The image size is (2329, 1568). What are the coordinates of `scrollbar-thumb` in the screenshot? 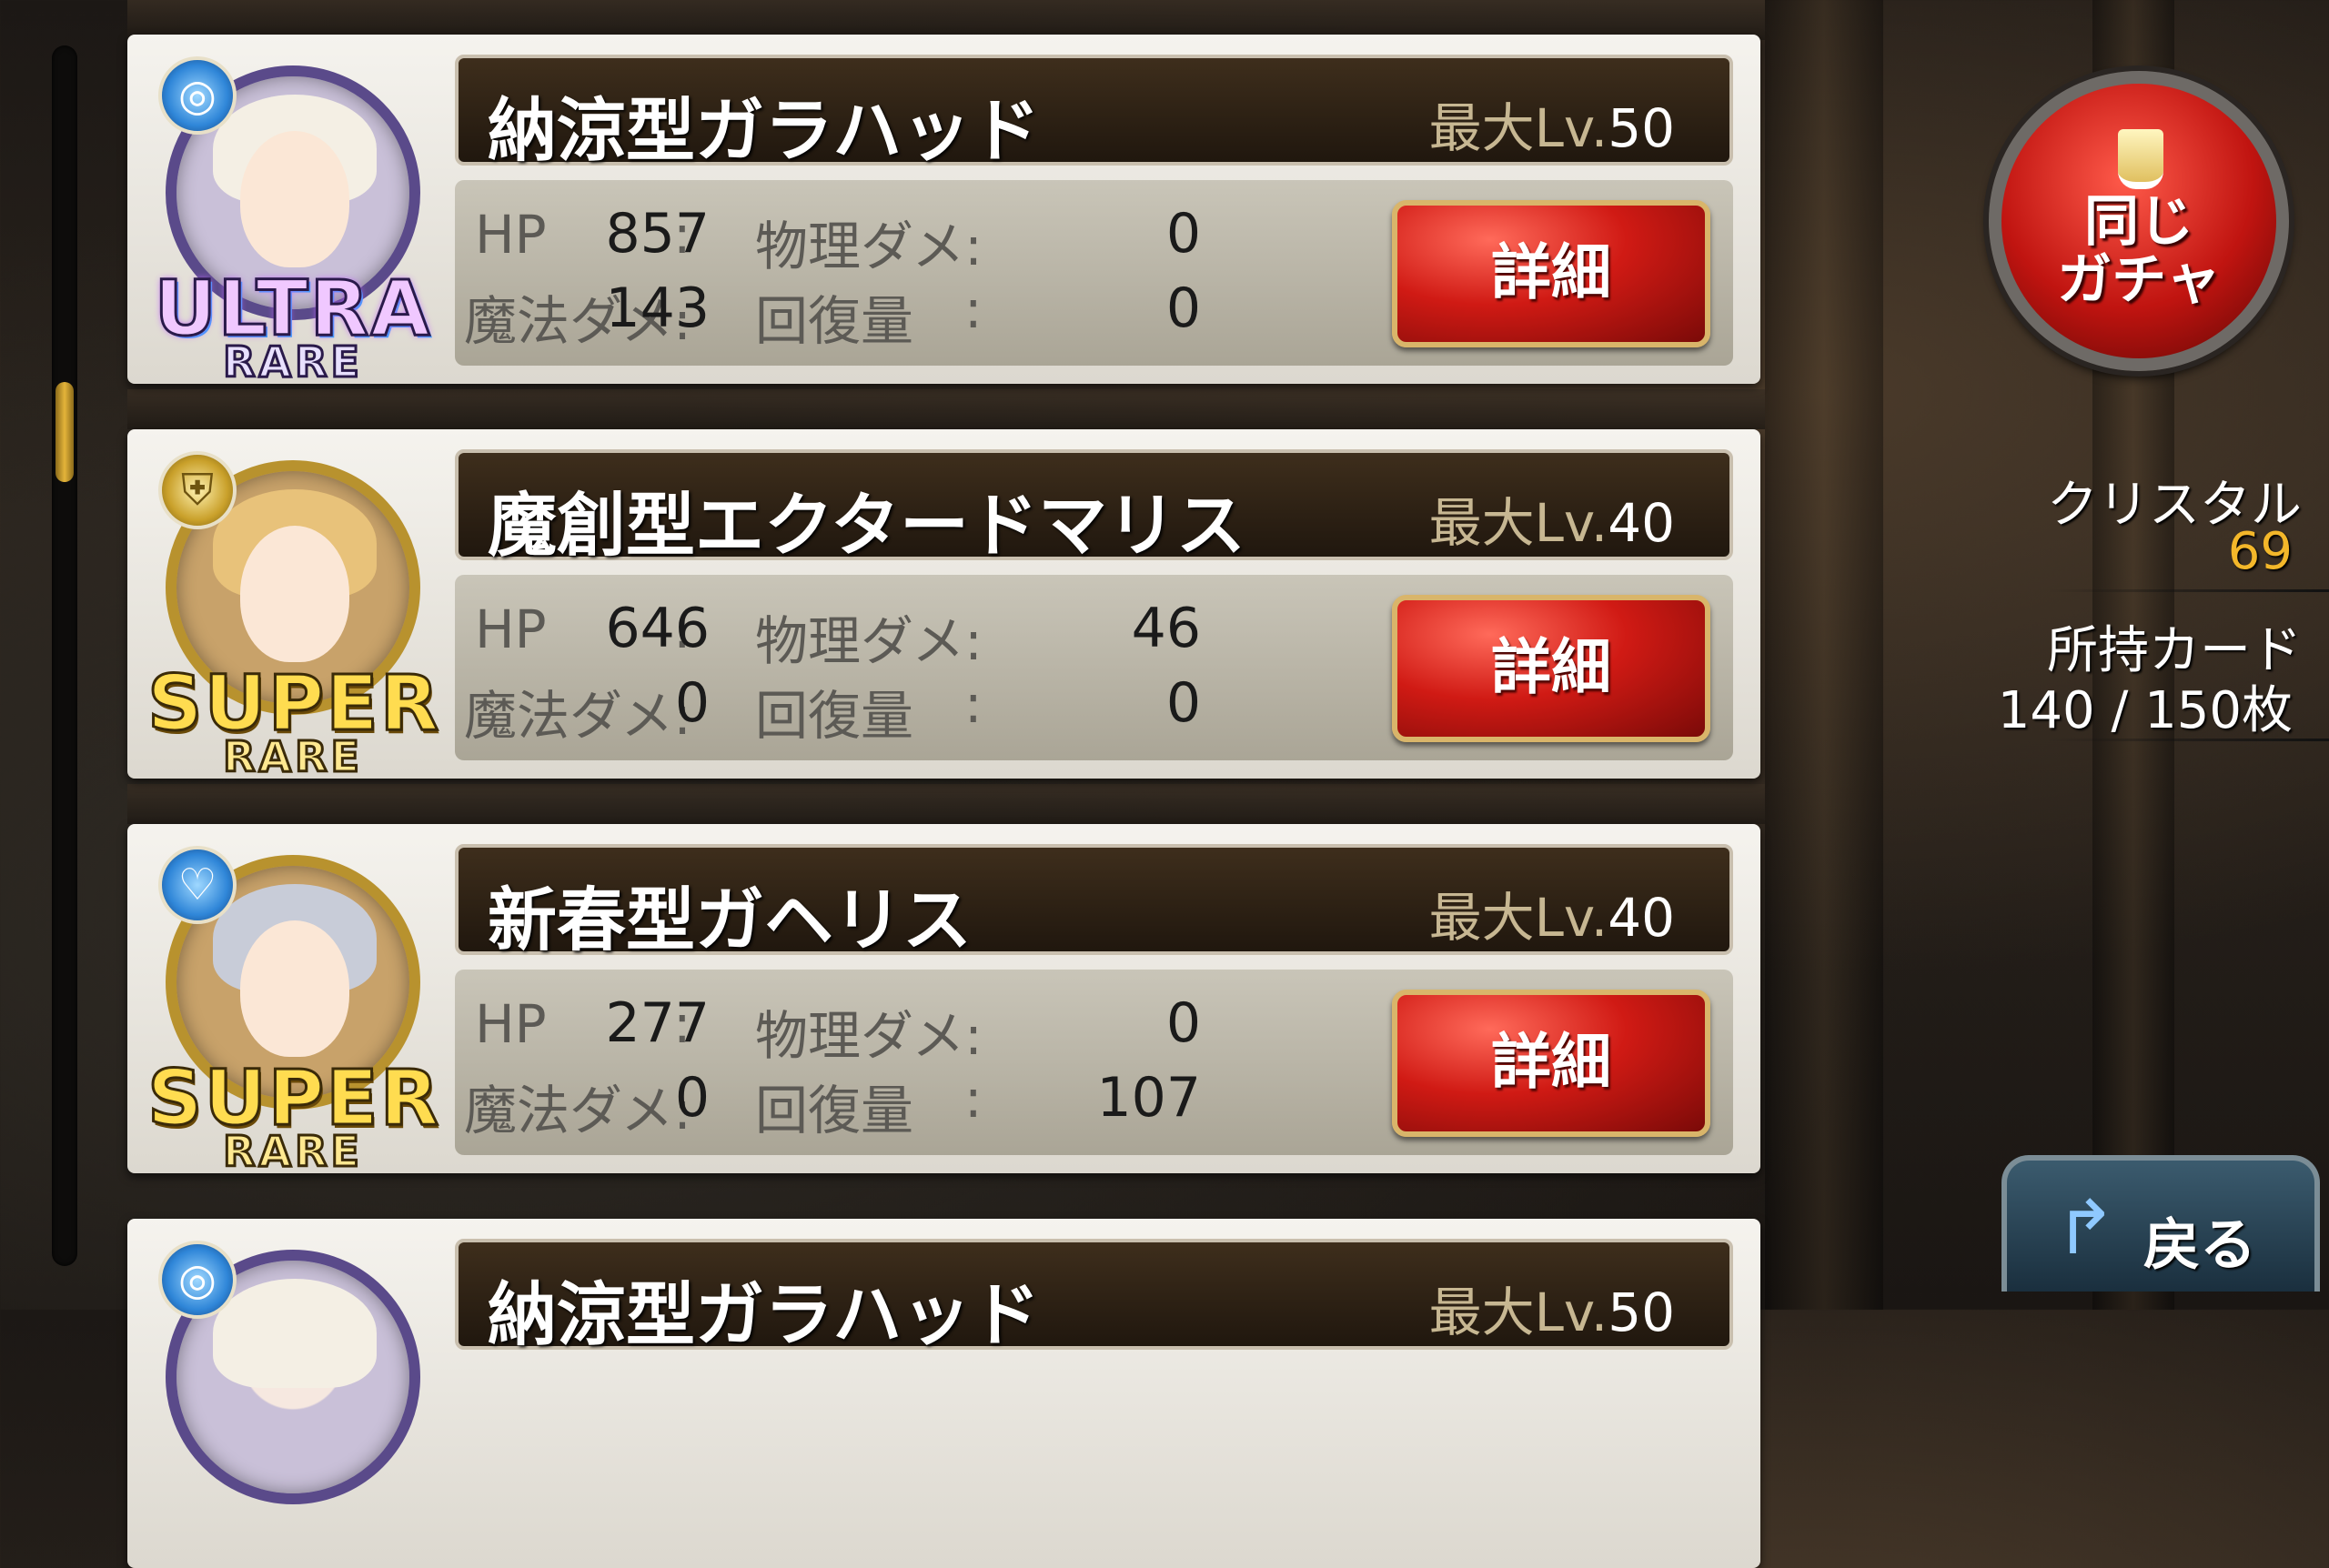 It's located at (64, 432).